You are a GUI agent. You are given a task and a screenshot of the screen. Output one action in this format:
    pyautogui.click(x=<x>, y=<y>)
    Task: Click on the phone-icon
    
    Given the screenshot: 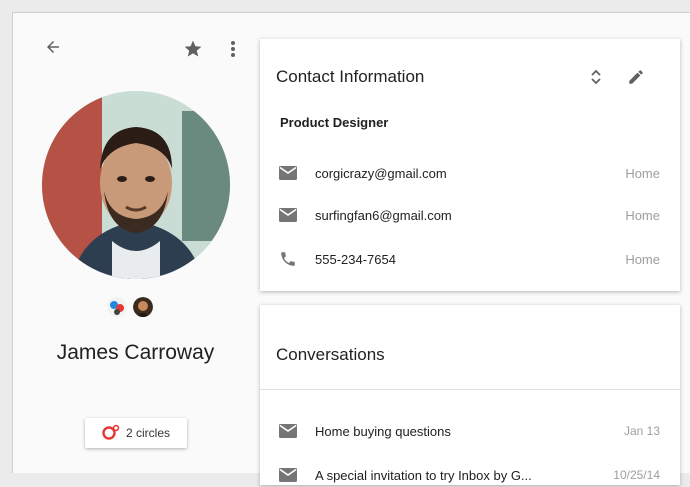 What is the action you would take?
    pyautogui.click(x=288, y=259)
    